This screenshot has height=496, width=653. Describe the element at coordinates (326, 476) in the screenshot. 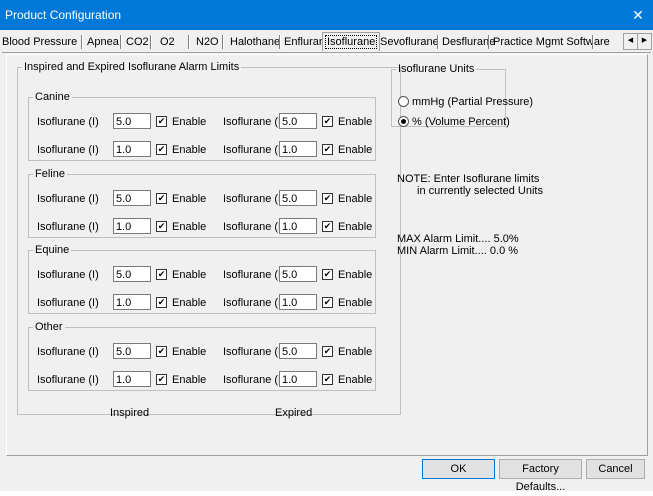

I see `dialog-footer: OK Factory Defaults... Cancel` at that location.